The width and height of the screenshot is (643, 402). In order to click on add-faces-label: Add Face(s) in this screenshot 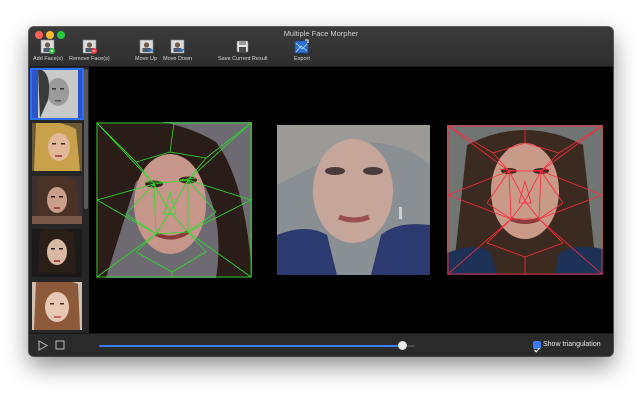, I will do `click(48, 59)`.